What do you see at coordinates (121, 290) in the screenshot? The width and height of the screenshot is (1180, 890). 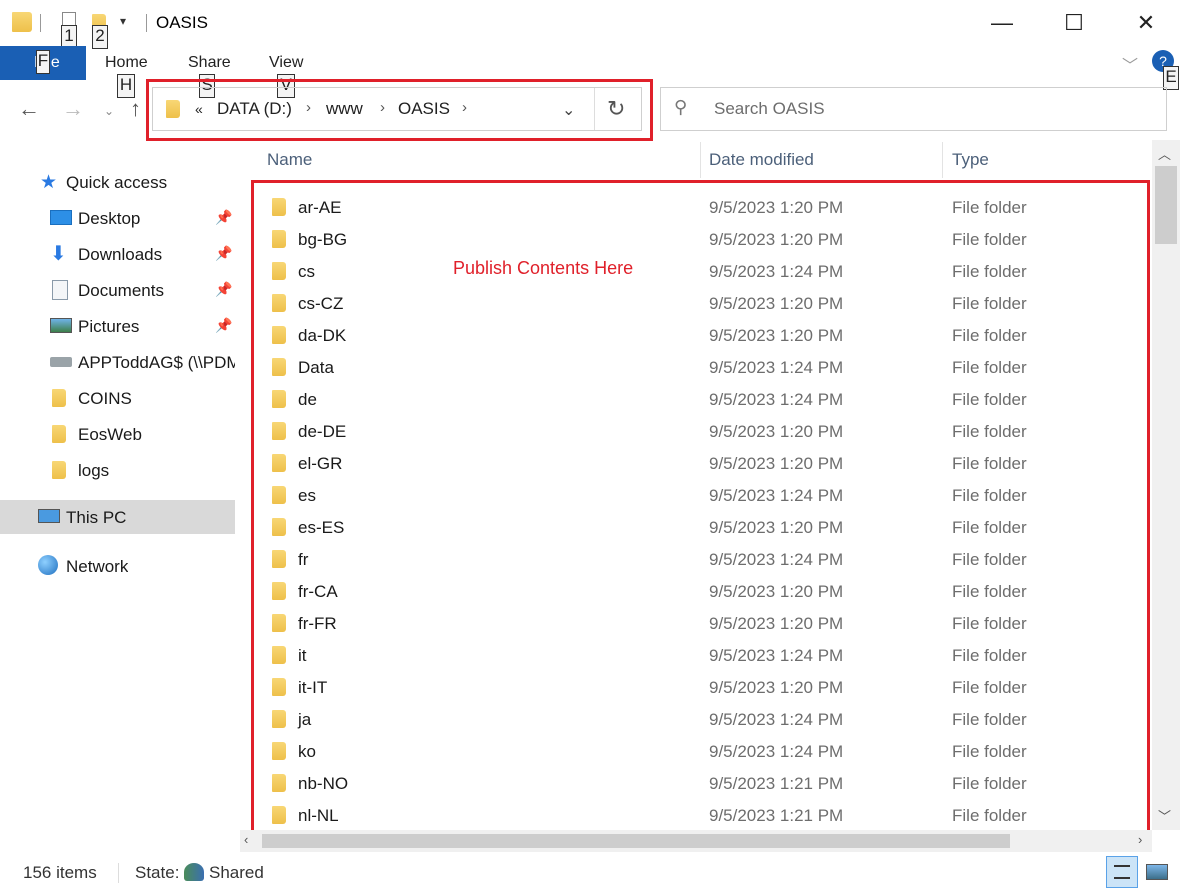 I see `nav-item-label: Documents` at bounding box center [121, 290].